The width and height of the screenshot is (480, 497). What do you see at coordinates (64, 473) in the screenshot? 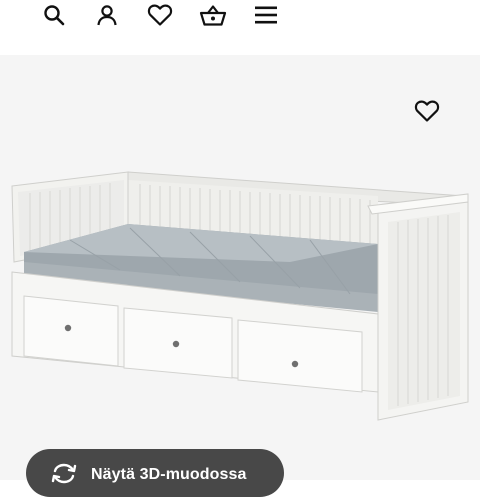
I see `rotate-3d-icon` at bounding box center [64, 473].